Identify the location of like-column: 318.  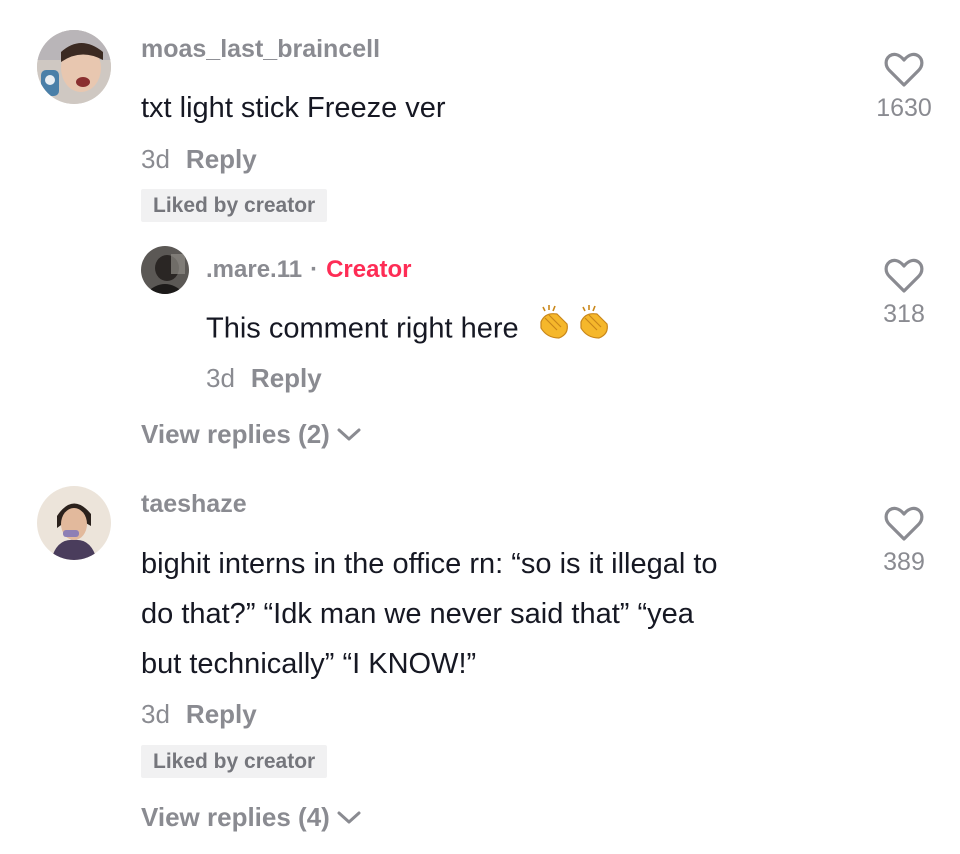
(904, 293).